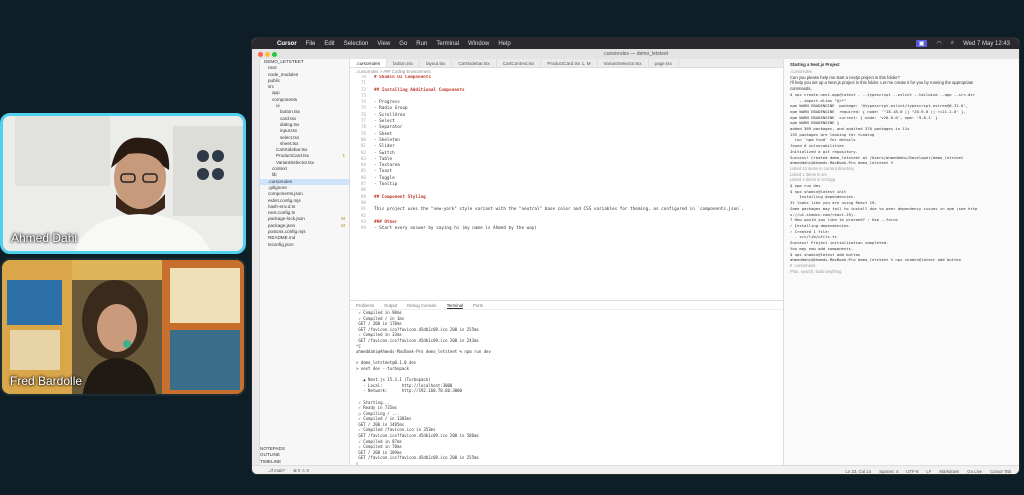  What do you see at coordinates (276, 93) in the screenshot?
I see `file-tree-item-label: app` at bounding box center [276, 93].